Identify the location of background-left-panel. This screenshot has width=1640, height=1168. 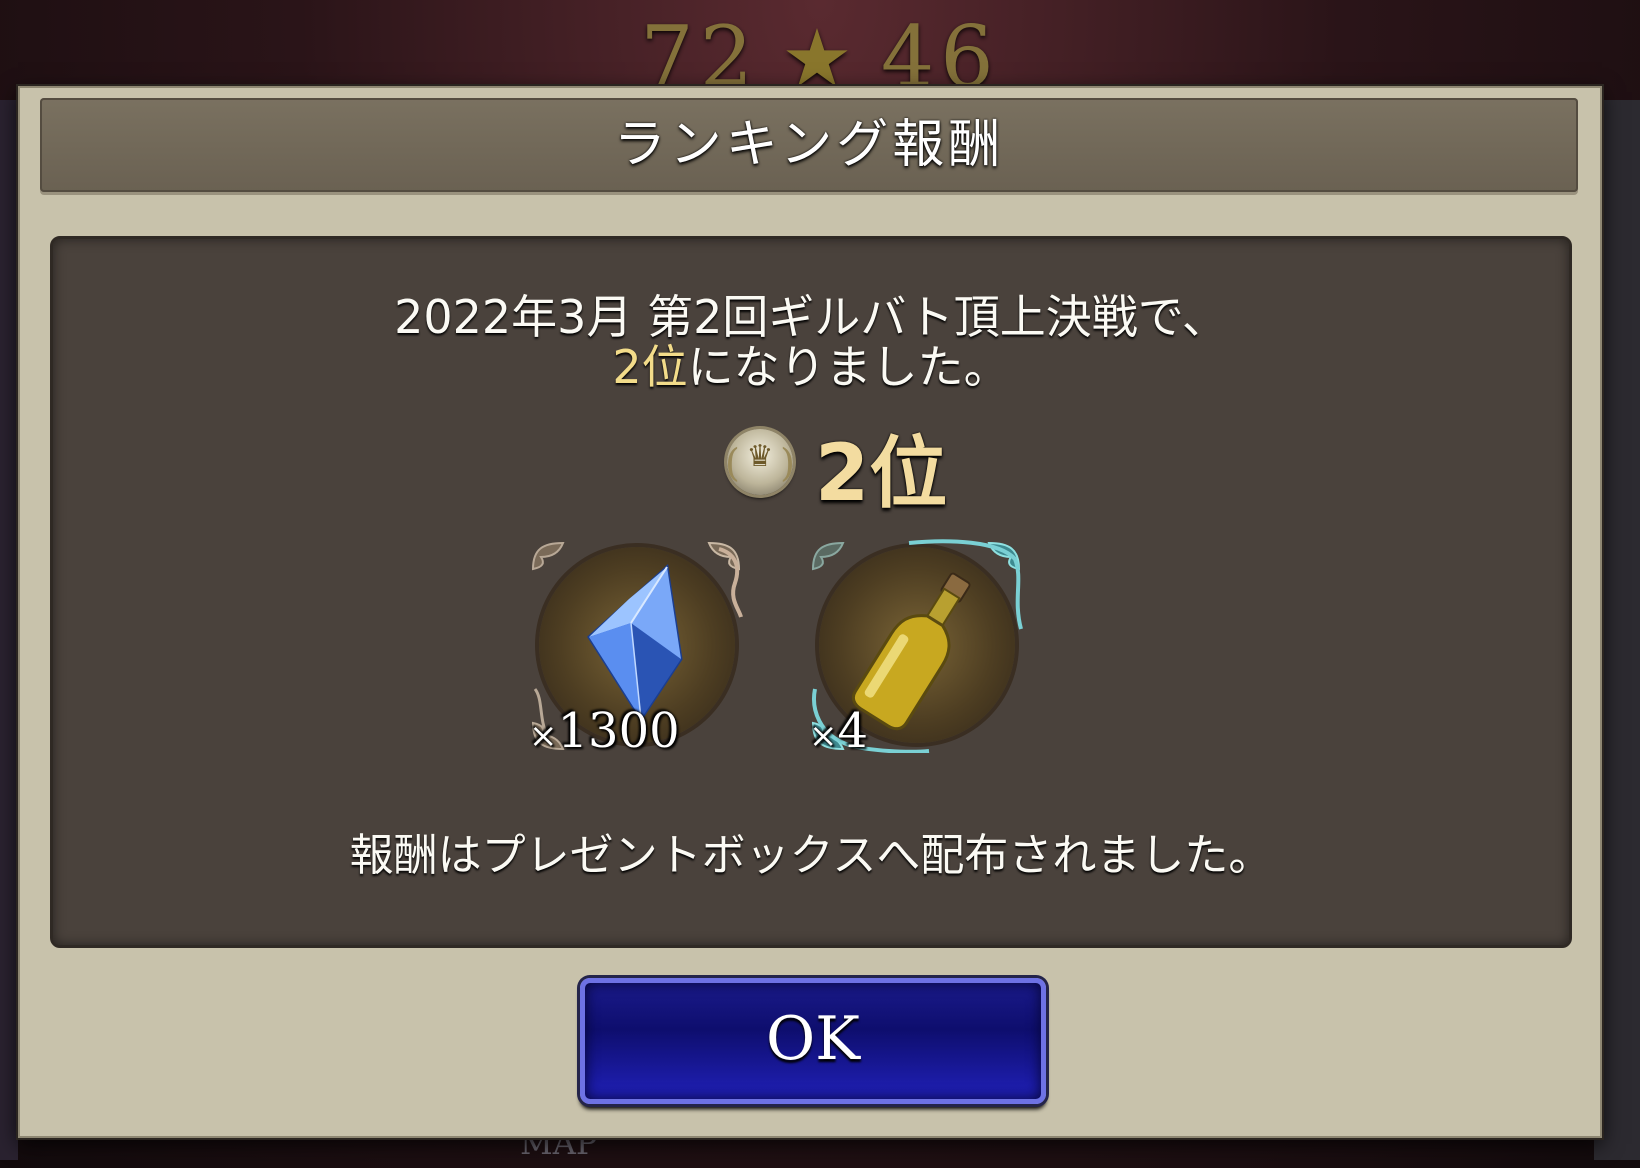
(9, 630).